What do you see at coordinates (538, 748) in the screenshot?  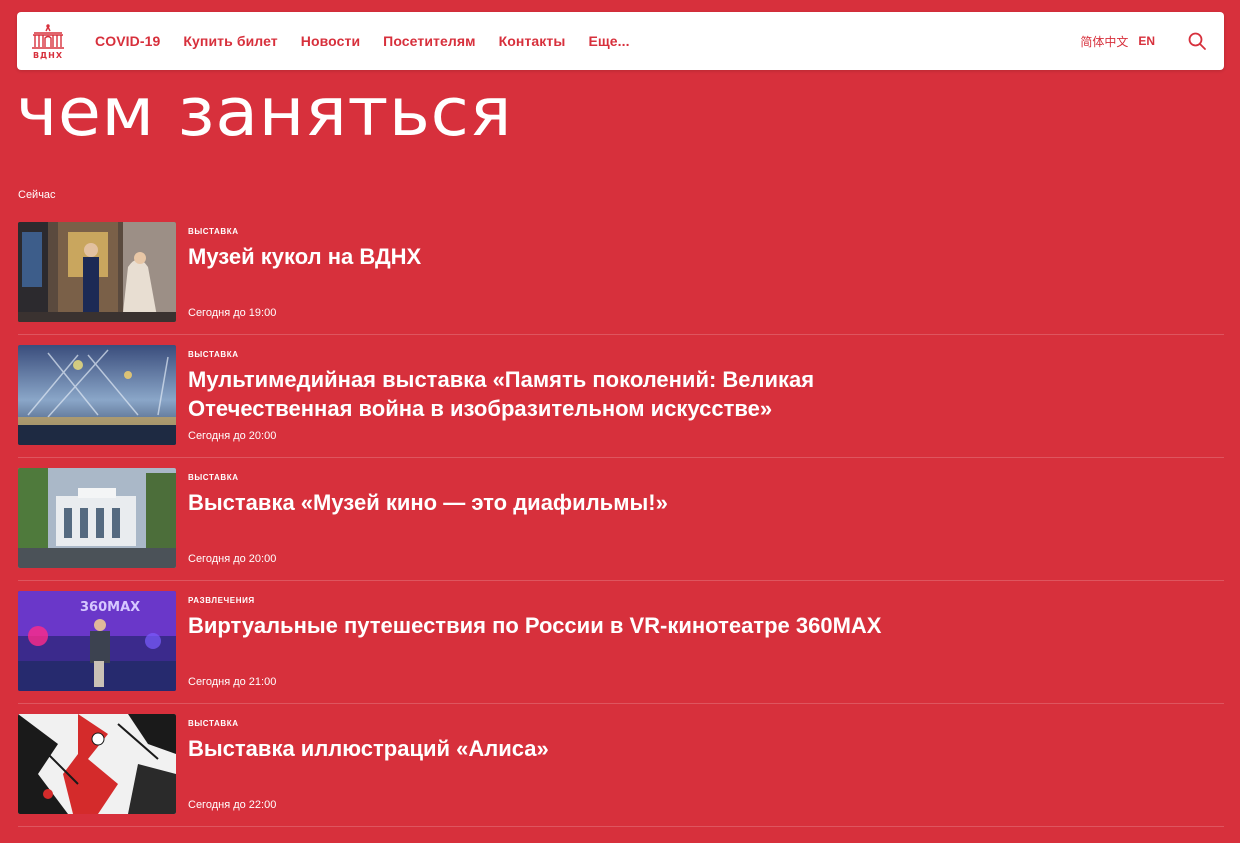 I see `event-title: Выставка иллюстраций «Алиса»` at bounding box center [538, 748].